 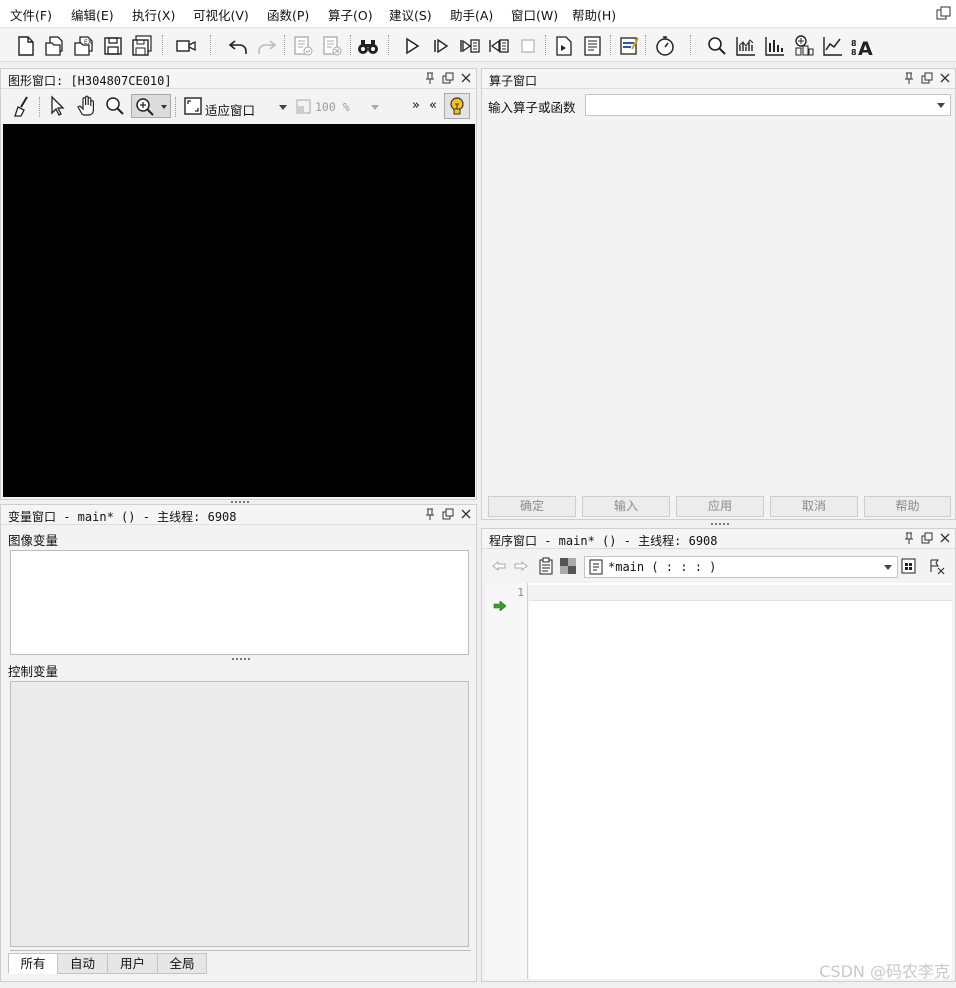 I want to click on zoom-value: 100 %, so click(x=332, y=107).